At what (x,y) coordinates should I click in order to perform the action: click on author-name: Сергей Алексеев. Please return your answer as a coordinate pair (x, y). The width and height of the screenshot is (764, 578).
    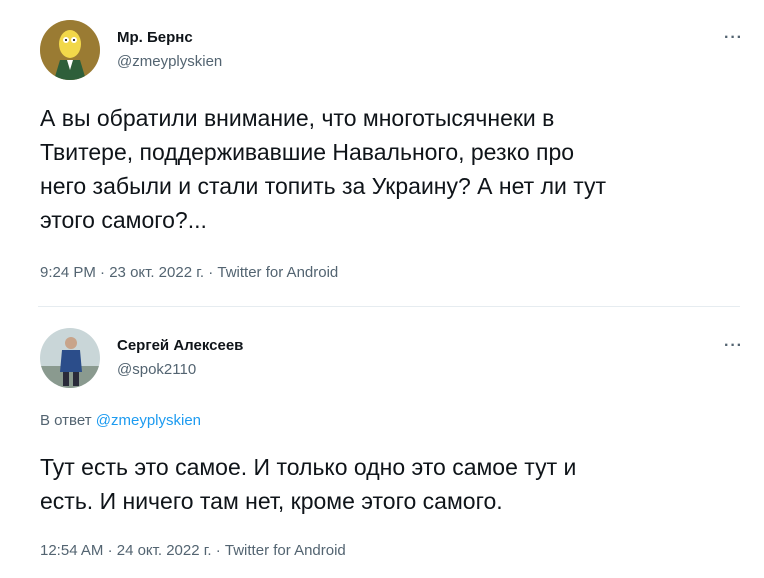
    Looking at the image, I should click on (180, 345).